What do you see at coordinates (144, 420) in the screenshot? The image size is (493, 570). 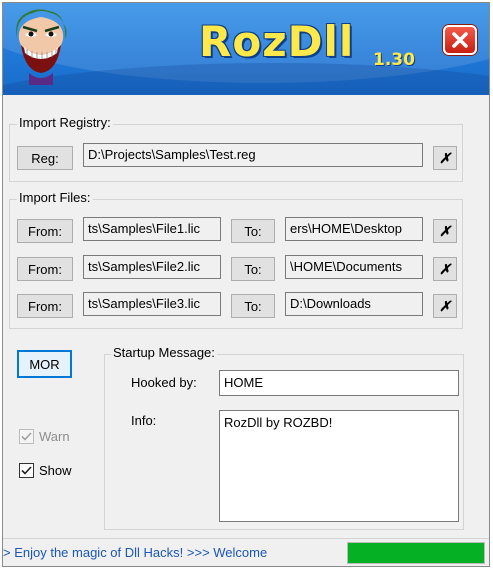 I see `info-label: Info:` at bounding box center [144, 420].